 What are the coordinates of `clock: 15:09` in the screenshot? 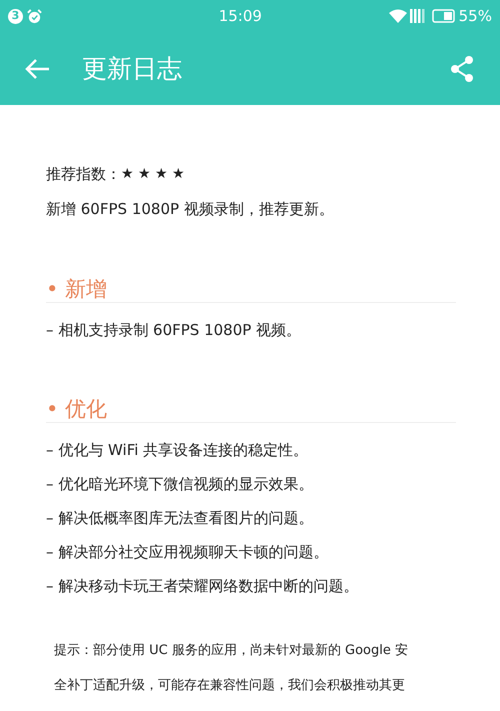 It's located at (240, 16).